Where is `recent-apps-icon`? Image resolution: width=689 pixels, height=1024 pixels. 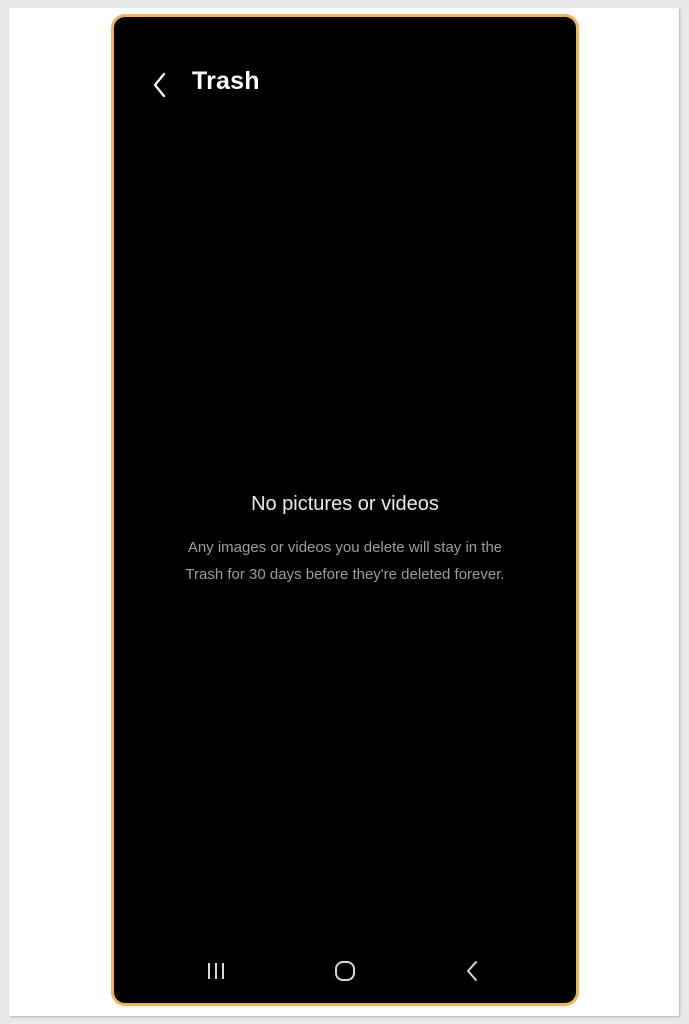
recent-apps-icon is located at coordinates (216, 971).